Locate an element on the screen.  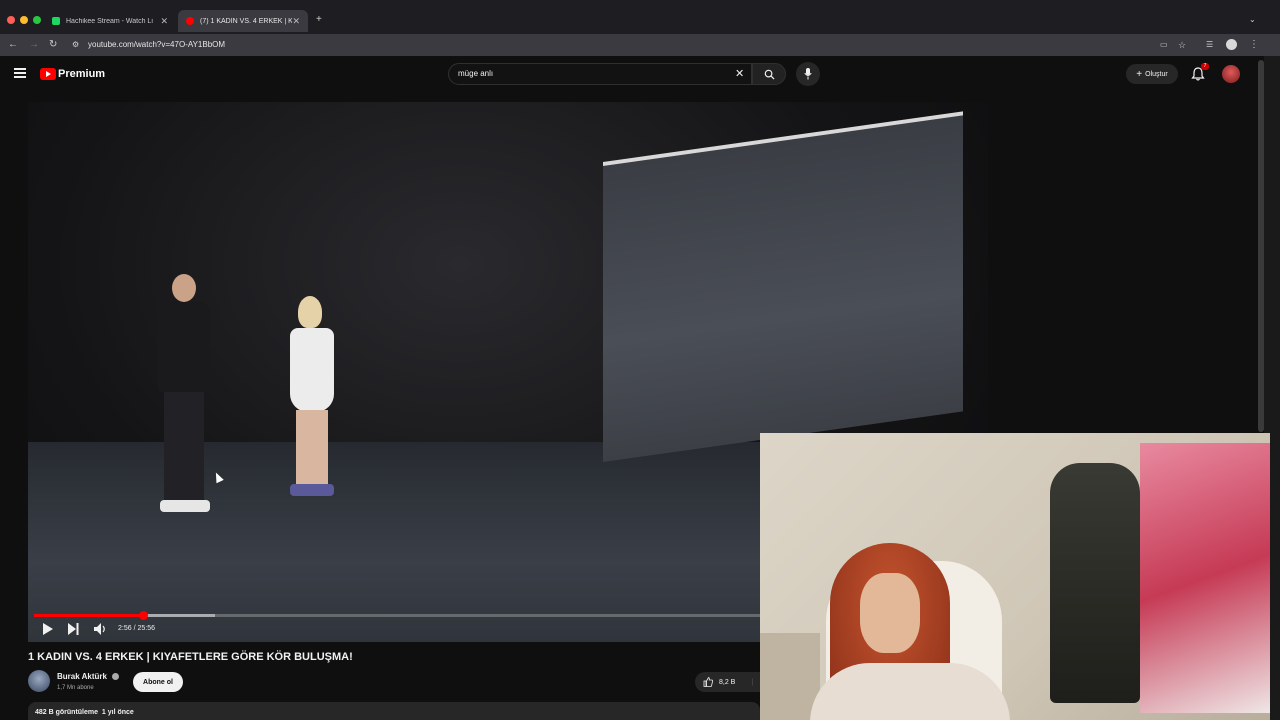
progress-bar is located at coordinates (397, 615).